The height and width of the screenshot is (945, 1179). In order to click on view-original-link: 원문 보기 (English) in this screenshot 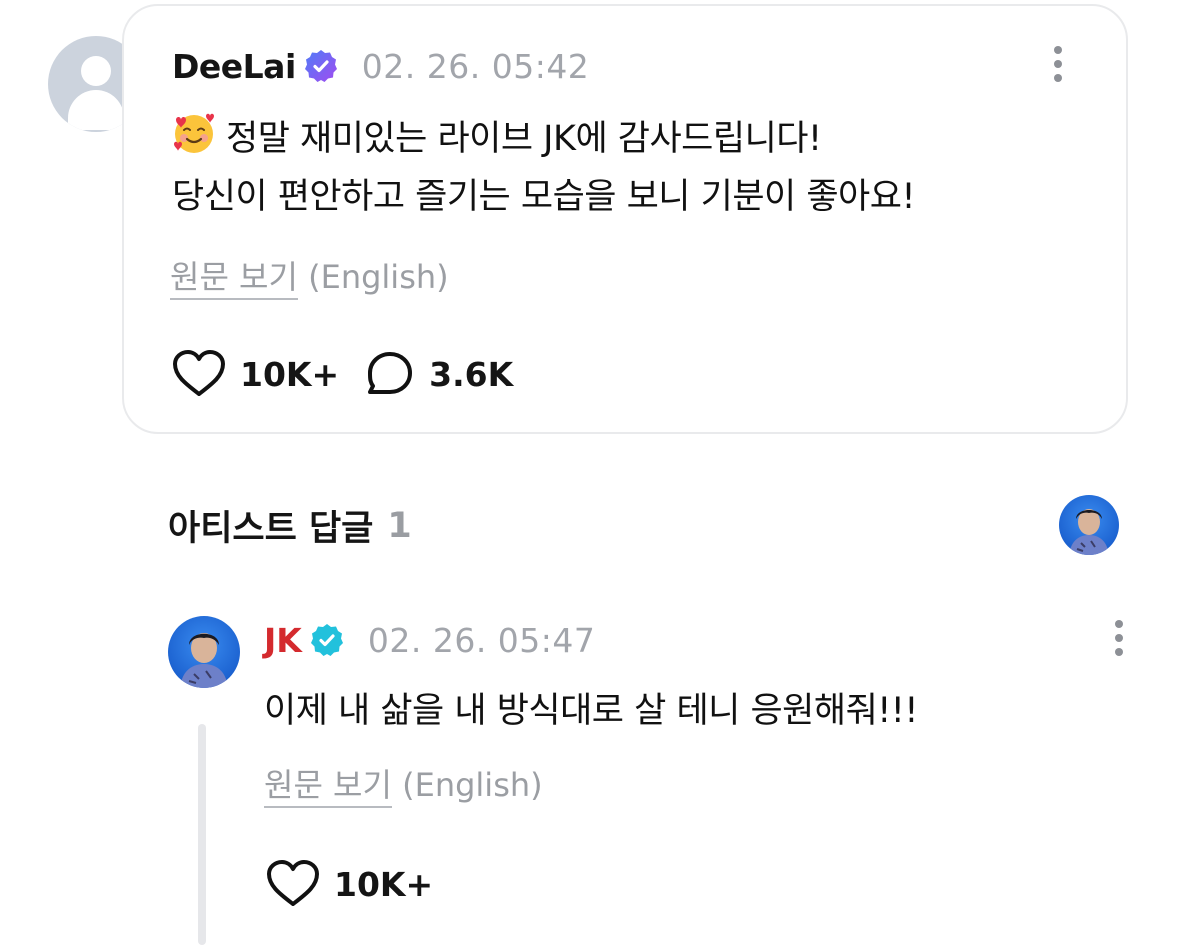, I will do `click(309, 276)`.